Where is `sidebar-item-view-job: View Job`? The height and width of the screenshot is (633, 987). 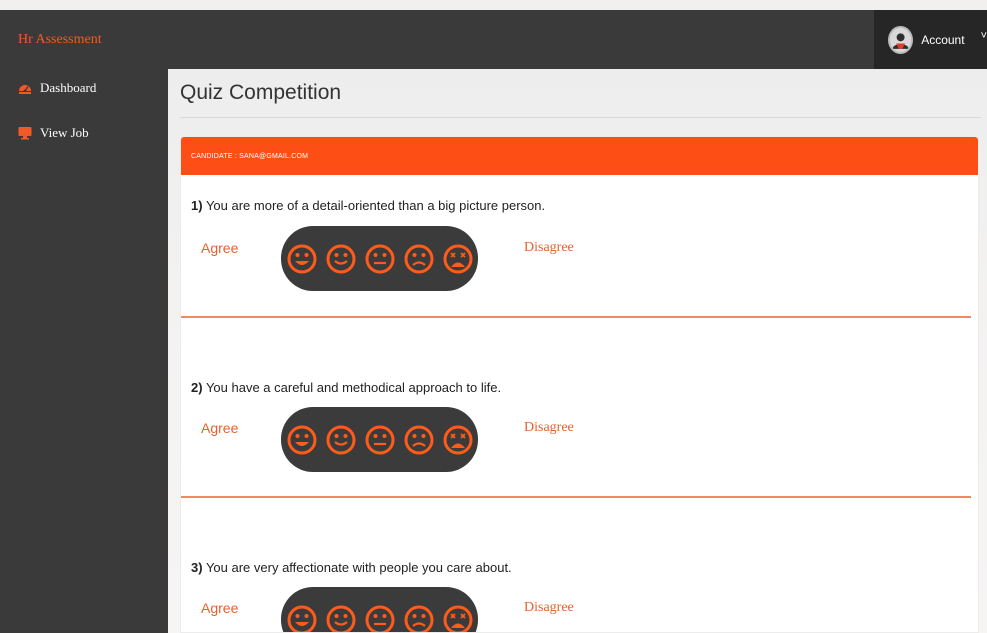
sidebar-item-view-job: View Job is located at coordinates (44, 133).